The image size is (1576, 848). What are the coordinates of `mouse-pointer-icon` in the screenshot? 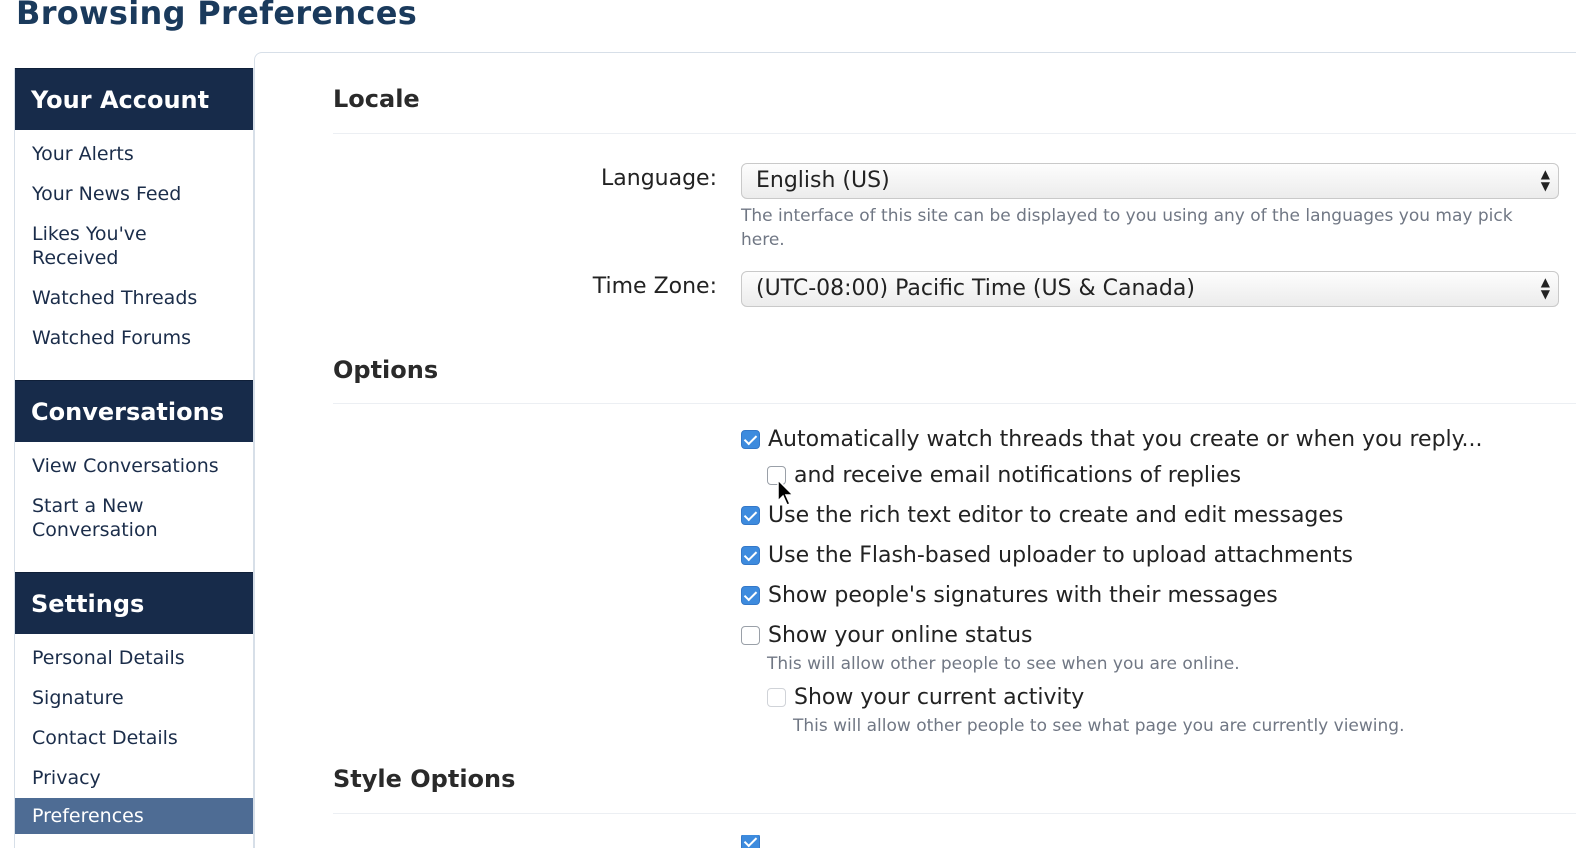 It's located at (786, 492).